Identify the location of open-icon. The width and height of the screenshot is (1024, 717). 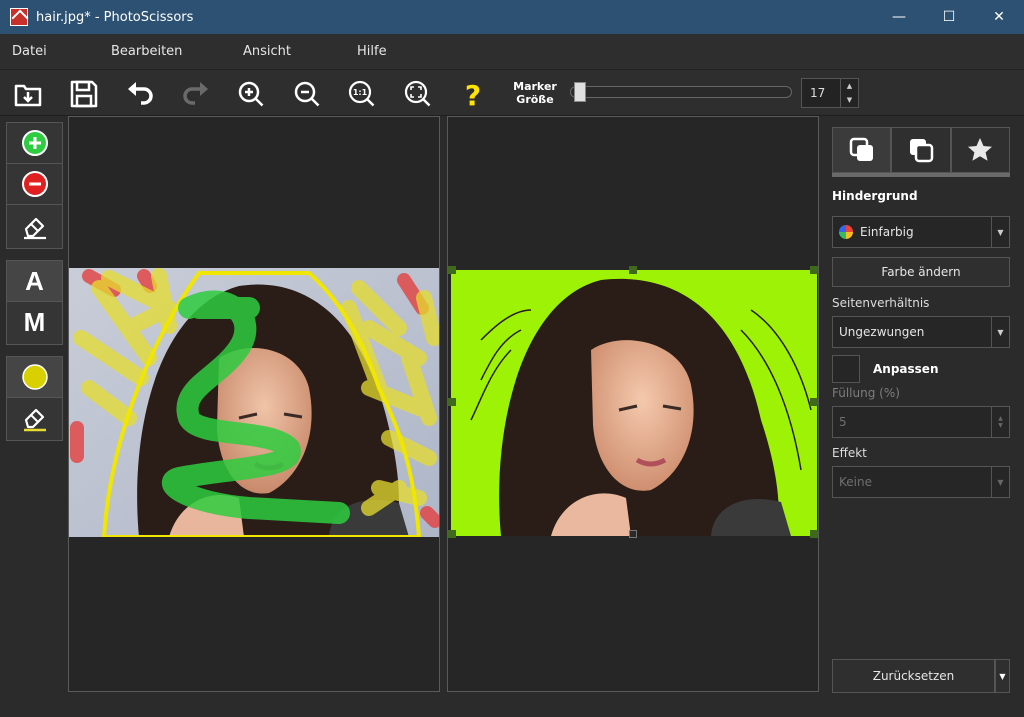
(28, 95).